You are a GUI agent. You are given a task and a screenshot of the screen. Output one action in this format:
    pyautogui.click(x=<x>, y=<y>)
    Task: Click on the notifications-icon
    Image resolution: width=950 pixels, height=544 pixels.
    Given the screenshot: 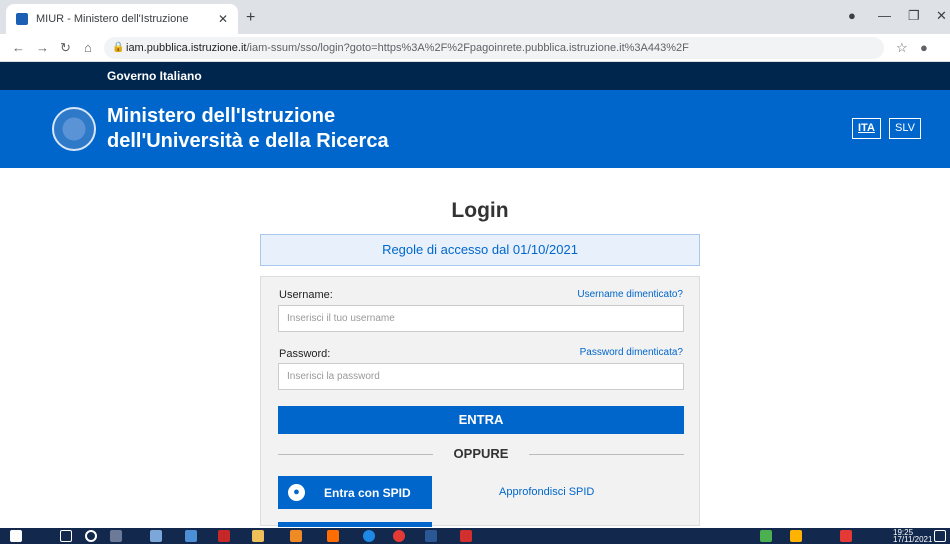 What is the action you would take?
    pyautogui.click(x=940, y=536)
    